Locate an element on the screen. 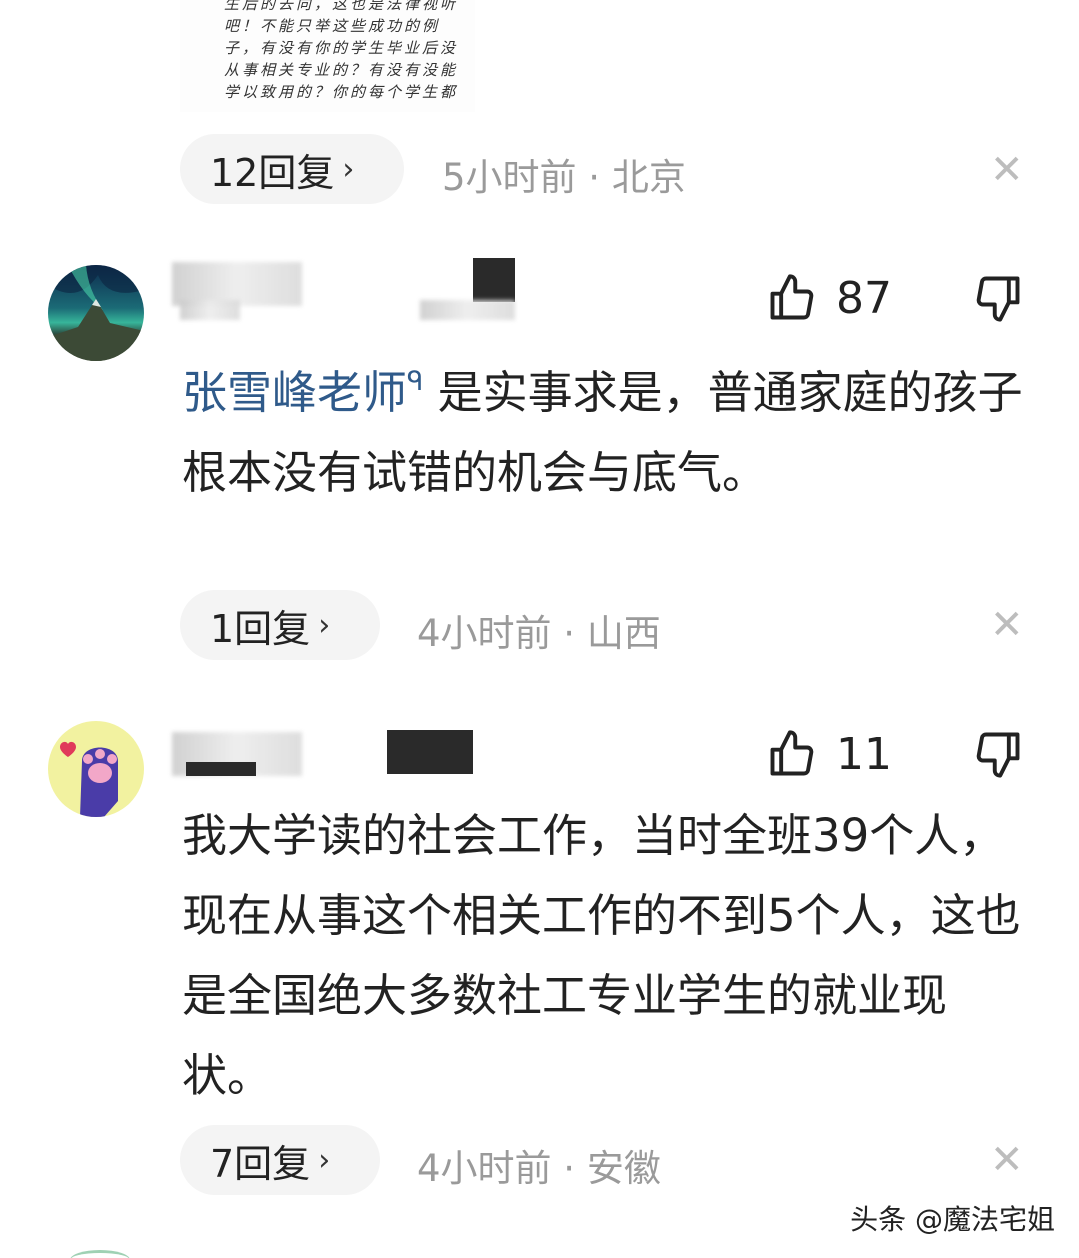 The width and height of the screenshot is (1079, 1258). like-button: 87 is located at coordinates (829, 298).